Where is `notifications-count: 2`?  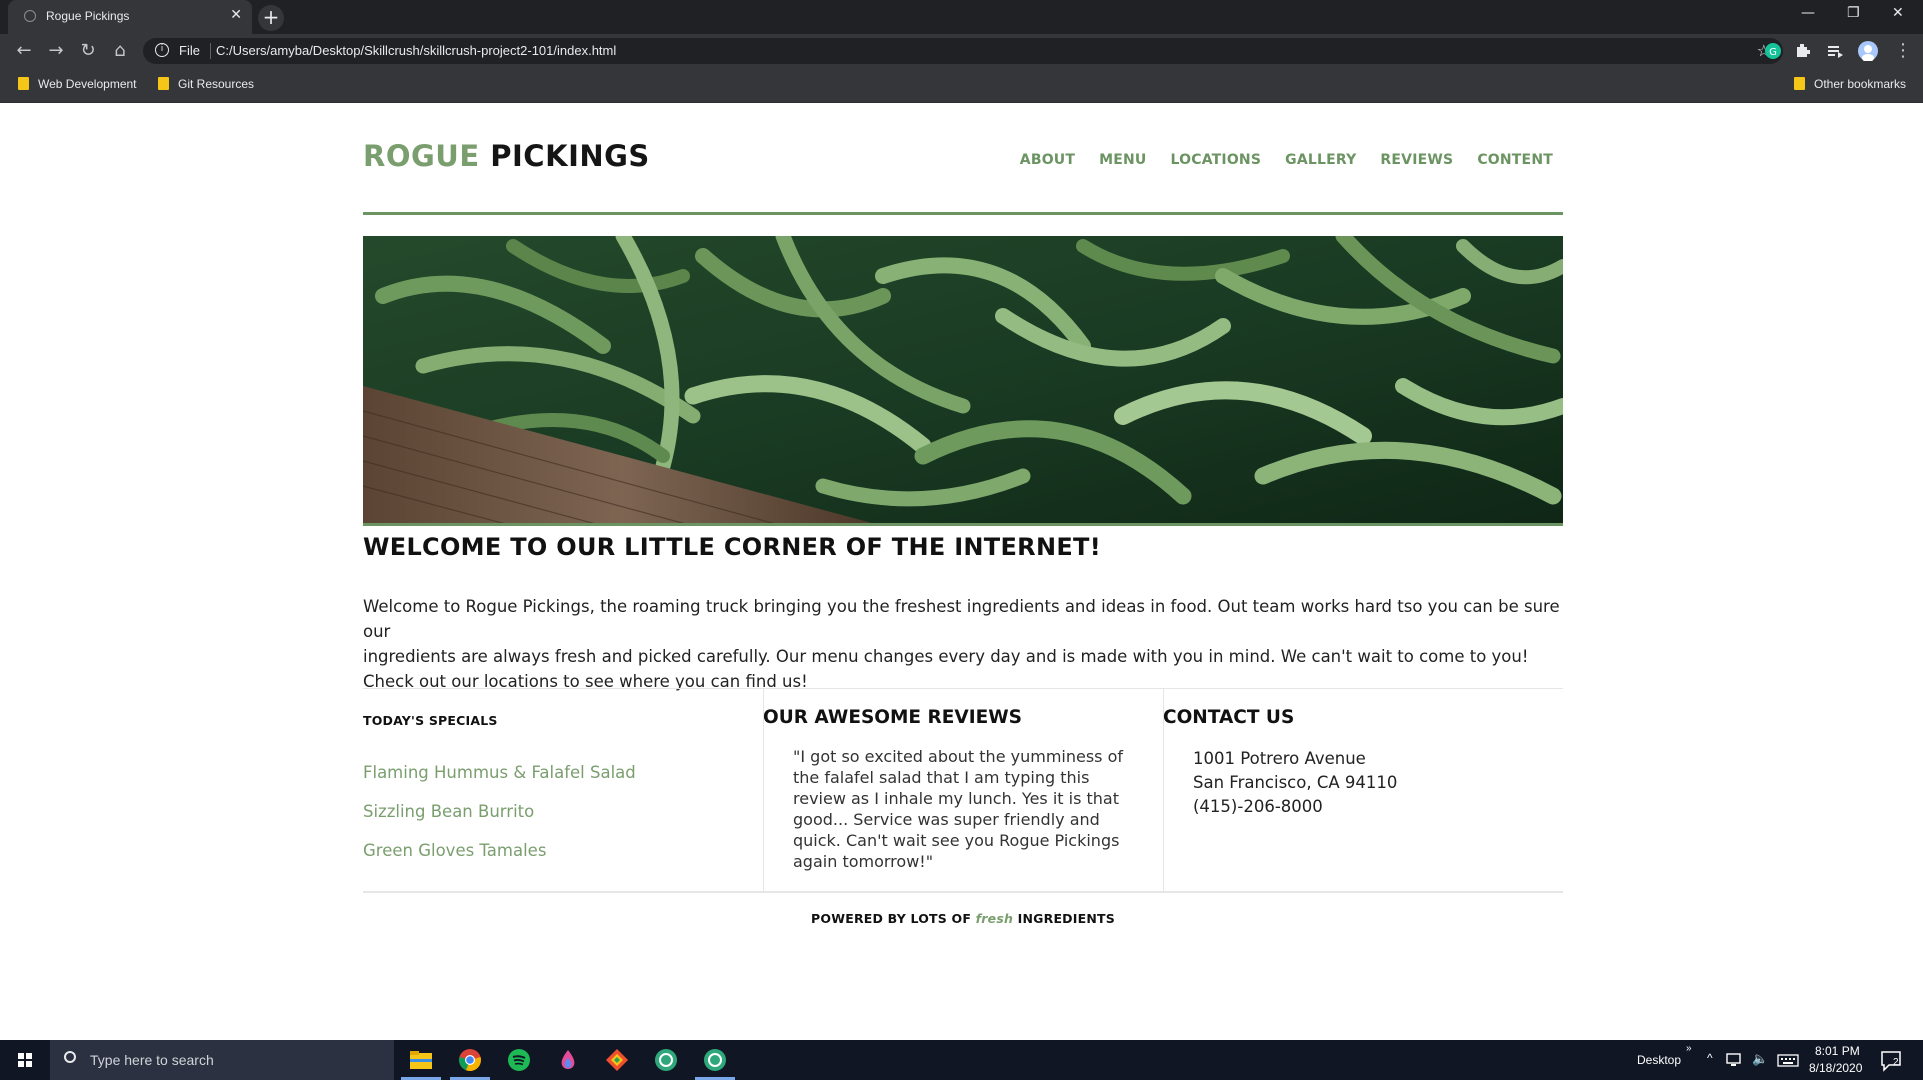 notifications-count: 2 is located at coordinates (1896, 1062).